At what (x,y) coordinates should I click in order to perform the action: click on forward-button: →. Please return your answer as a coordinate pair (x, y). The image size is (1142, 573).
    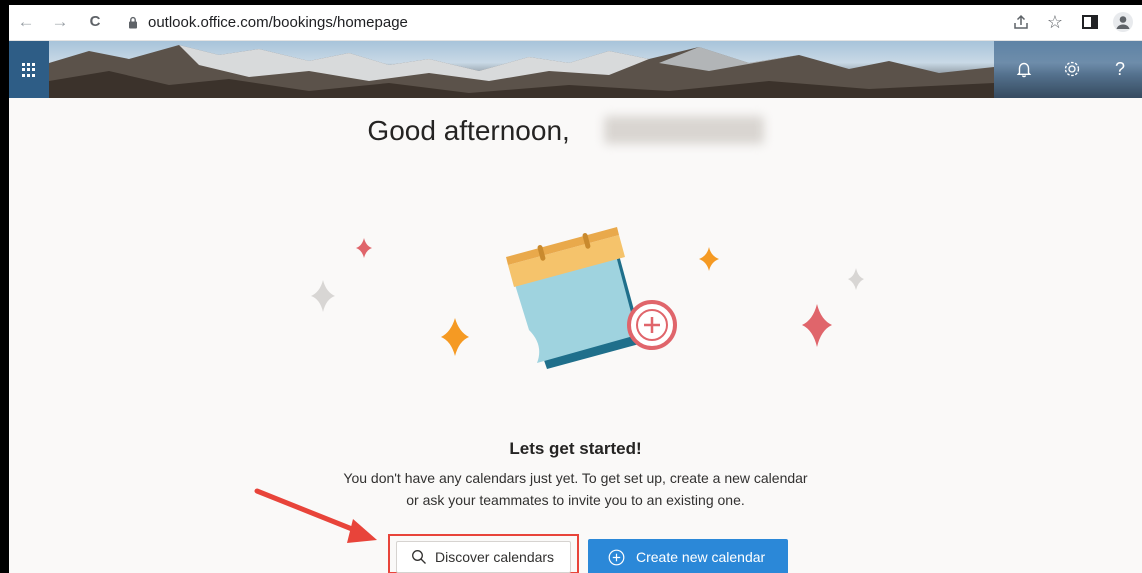
    Looking at the image, I should click on (60, 22).